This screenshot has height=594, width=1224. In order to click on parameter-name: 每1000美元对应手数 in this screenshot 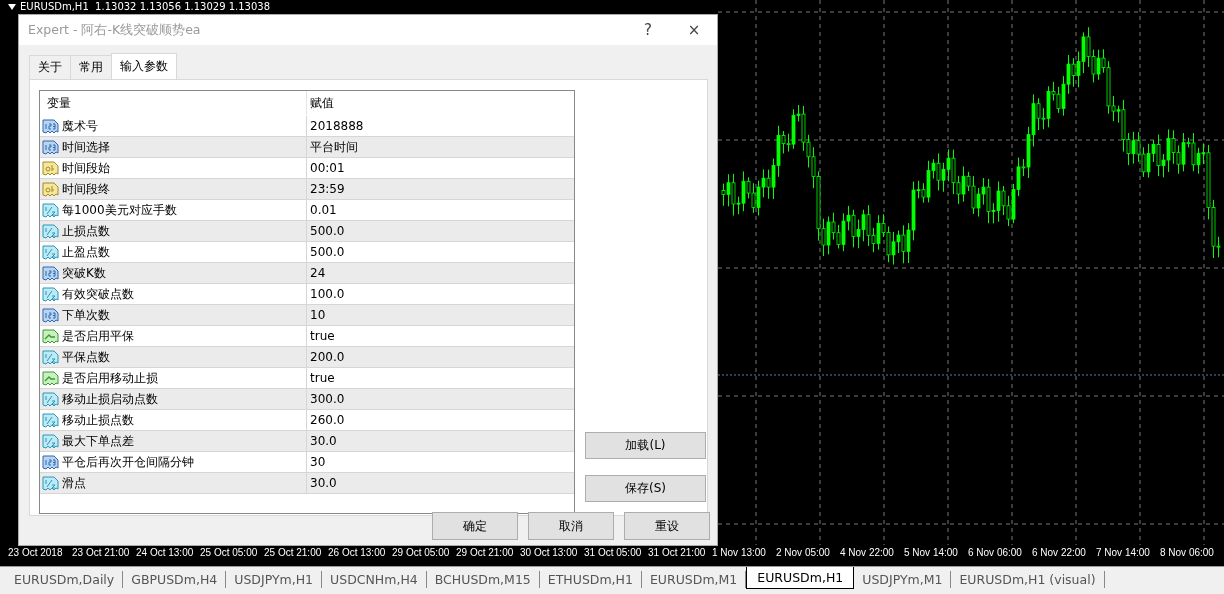, I will do `click(119, 210)`.